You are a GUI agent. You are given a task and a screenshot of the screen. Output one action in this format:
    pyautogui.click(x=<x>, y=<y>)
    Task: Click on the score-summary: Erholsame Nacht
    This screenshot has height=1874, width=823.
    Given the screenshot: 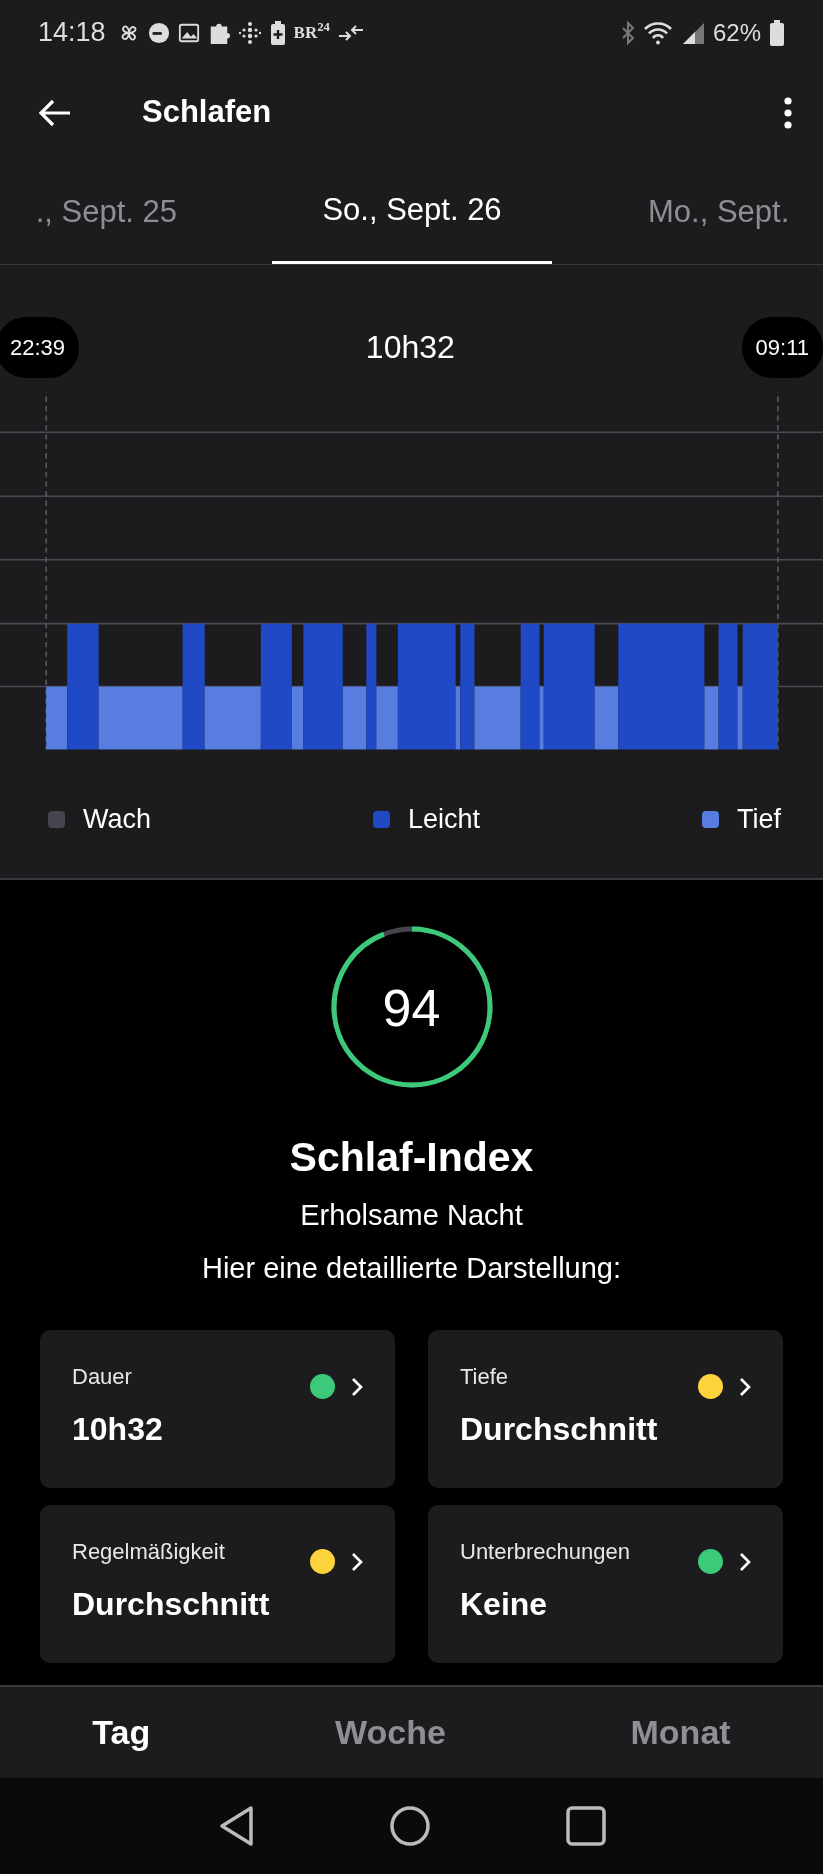 What is the action you would take?
    pyautogui.click(x=411, y=1215)
    